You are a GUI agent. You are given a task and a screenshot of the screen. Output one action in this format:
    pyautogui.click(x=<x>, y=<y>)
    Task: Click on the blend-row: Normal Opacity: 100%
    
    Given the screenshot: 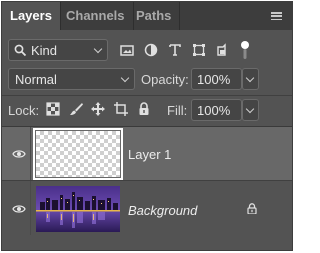 What is the action you would take?
    pyautogui.click(x=148, y=79)
    